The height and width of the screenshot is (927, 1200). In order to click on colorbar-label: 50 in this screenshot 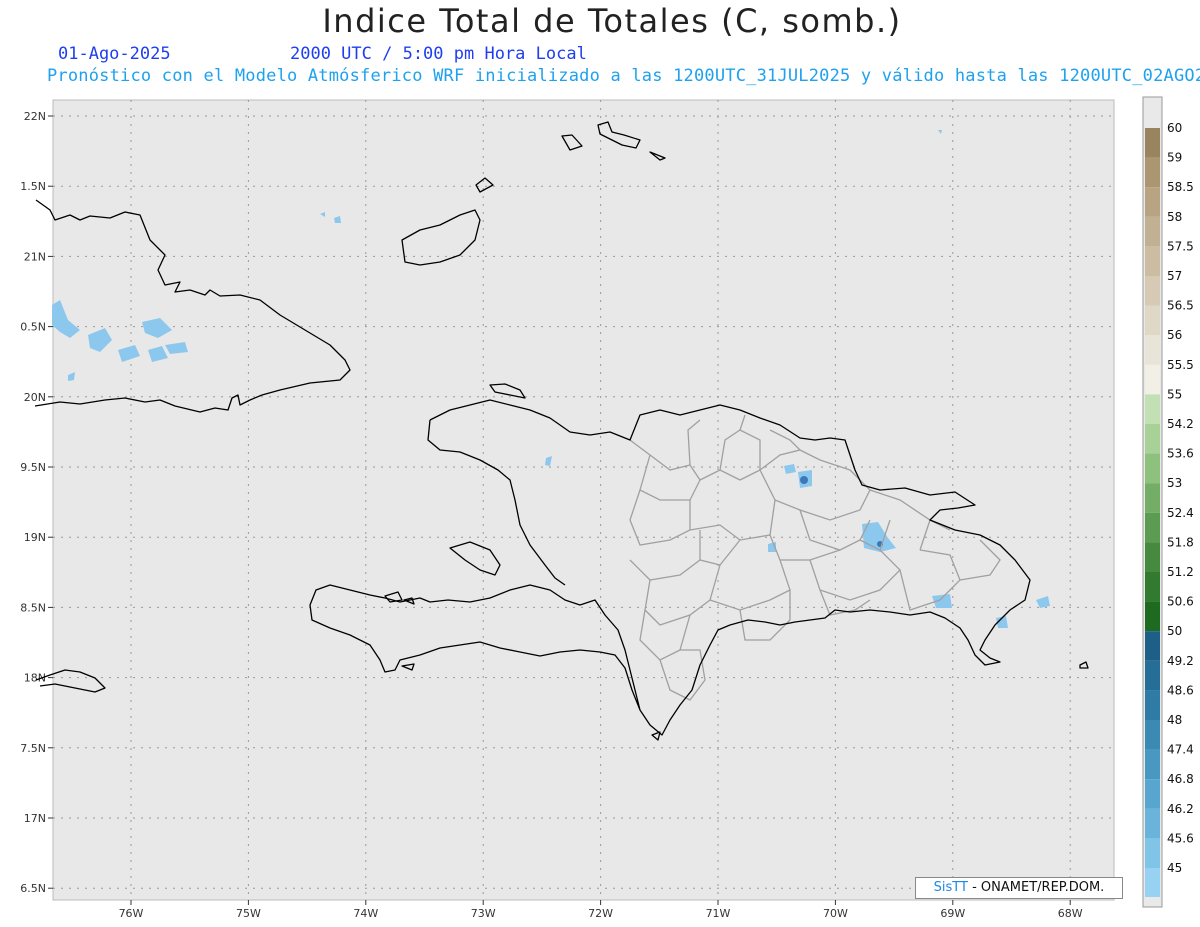, I will do `click(1174, 631)`.